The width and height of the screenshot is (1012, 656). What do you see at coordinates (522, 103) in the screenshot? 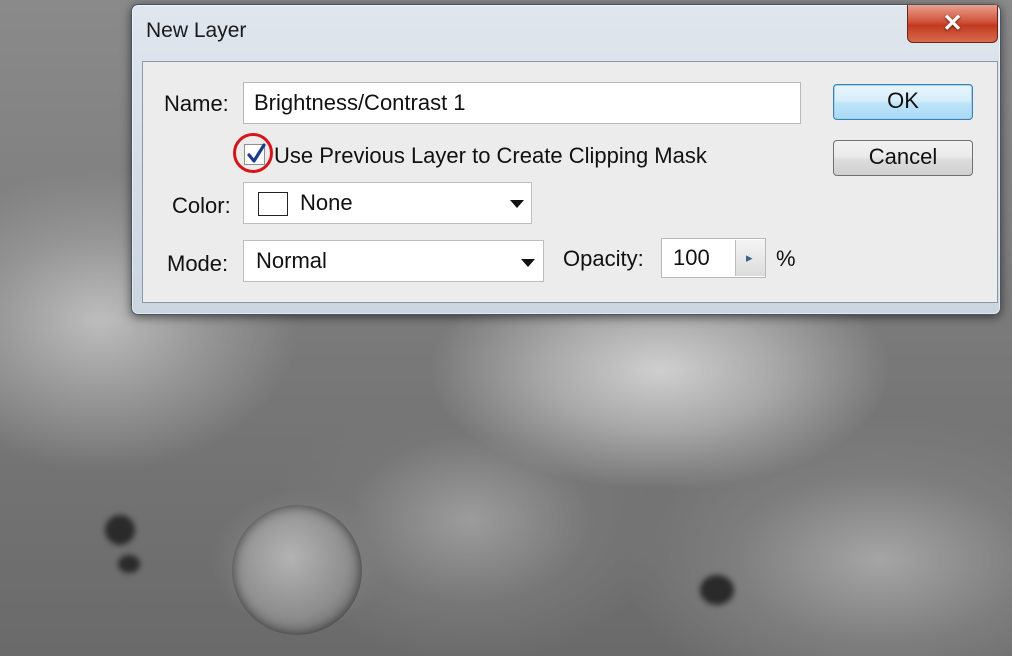
I see `name-input: Brightness/Contrast 1` at bounding box center [522, 103].